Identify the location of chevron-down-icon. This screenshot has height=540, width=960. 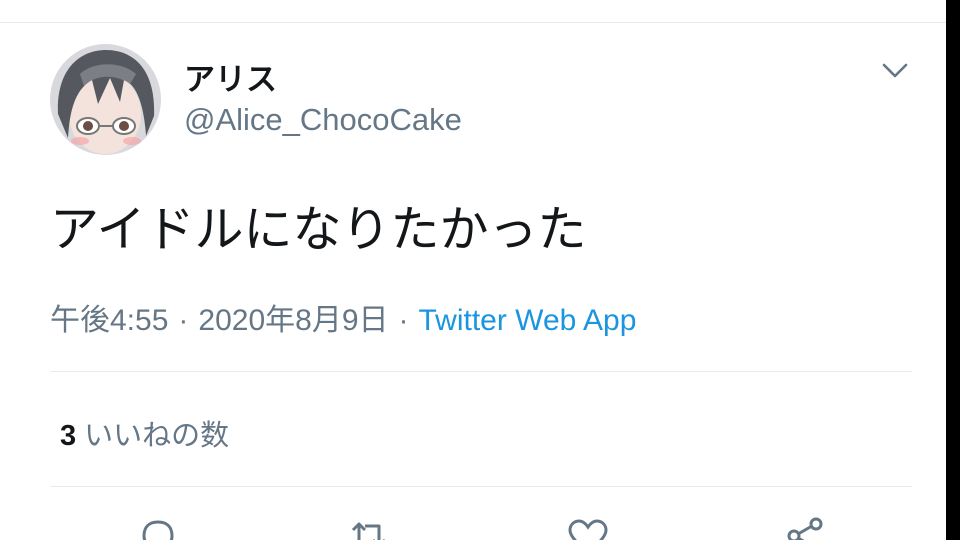
(895, 71).